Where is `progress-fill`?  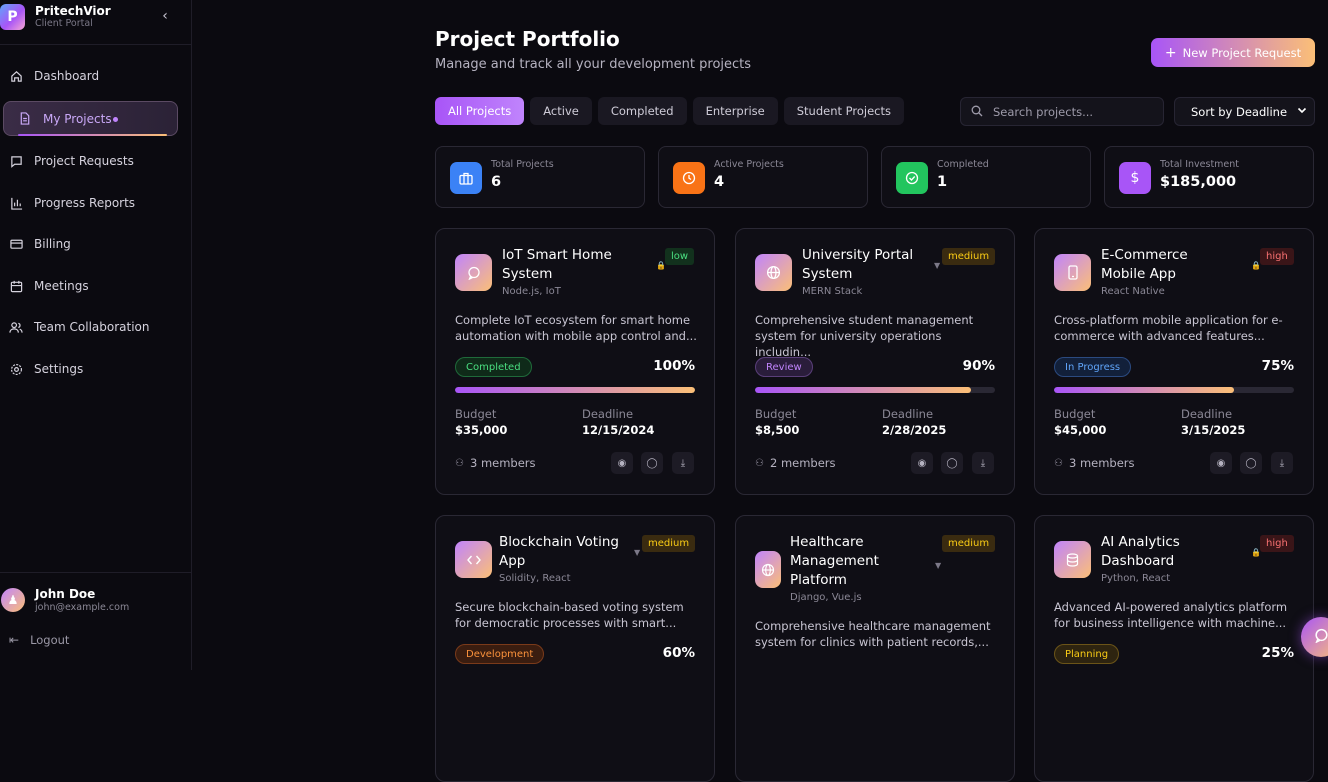 progress-fill is located at coordinates (575, 390).